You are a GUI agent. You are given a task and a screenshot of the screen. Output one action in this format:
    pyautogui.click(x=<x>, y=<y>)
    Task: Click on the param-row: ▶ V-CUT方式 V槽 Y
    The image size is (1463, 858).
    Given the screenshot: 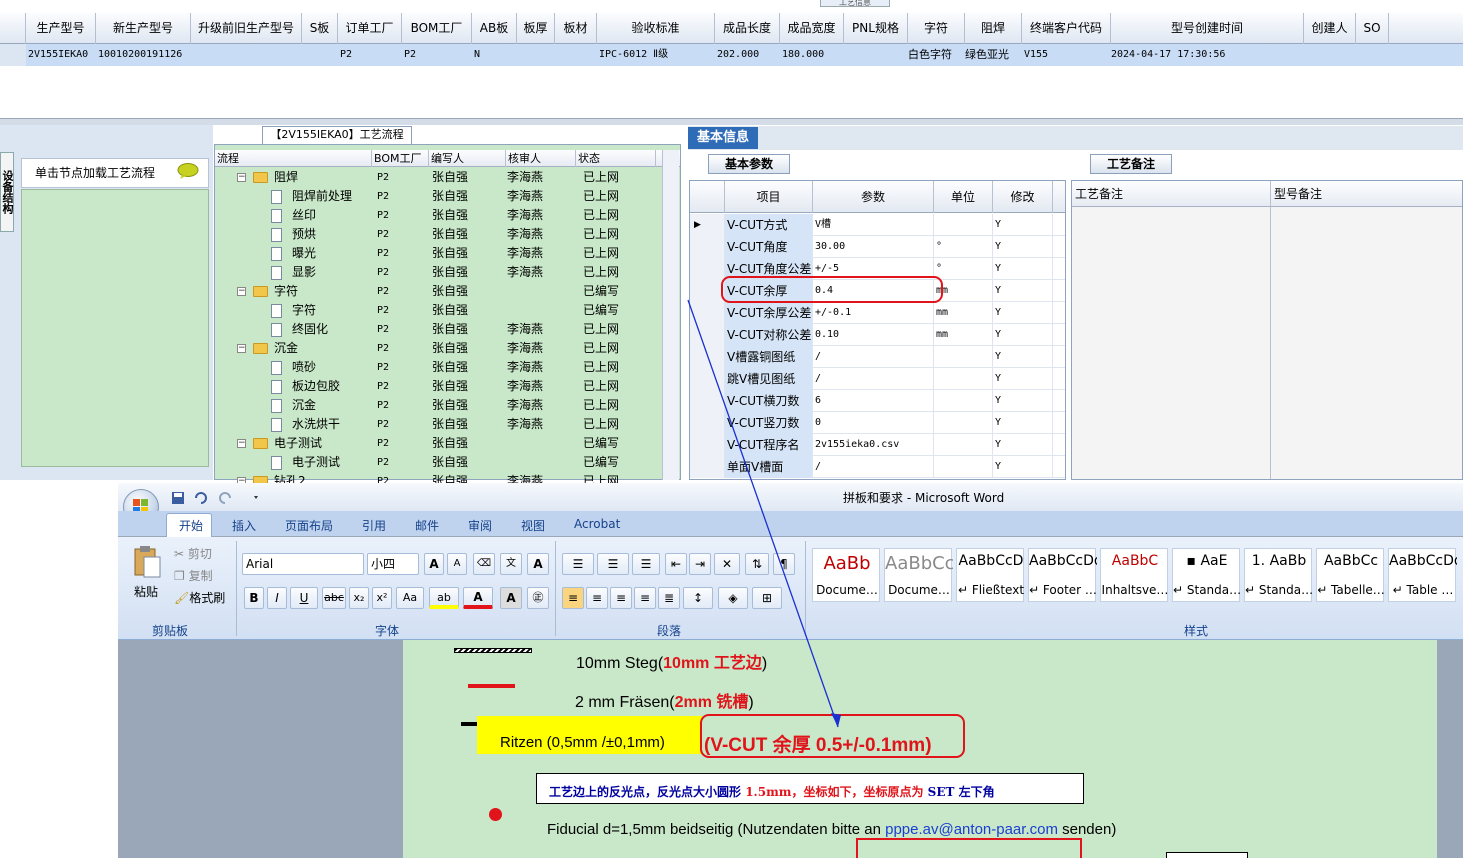 What is the action you would take?
    pyautogui.click(x=877, y=225)
    